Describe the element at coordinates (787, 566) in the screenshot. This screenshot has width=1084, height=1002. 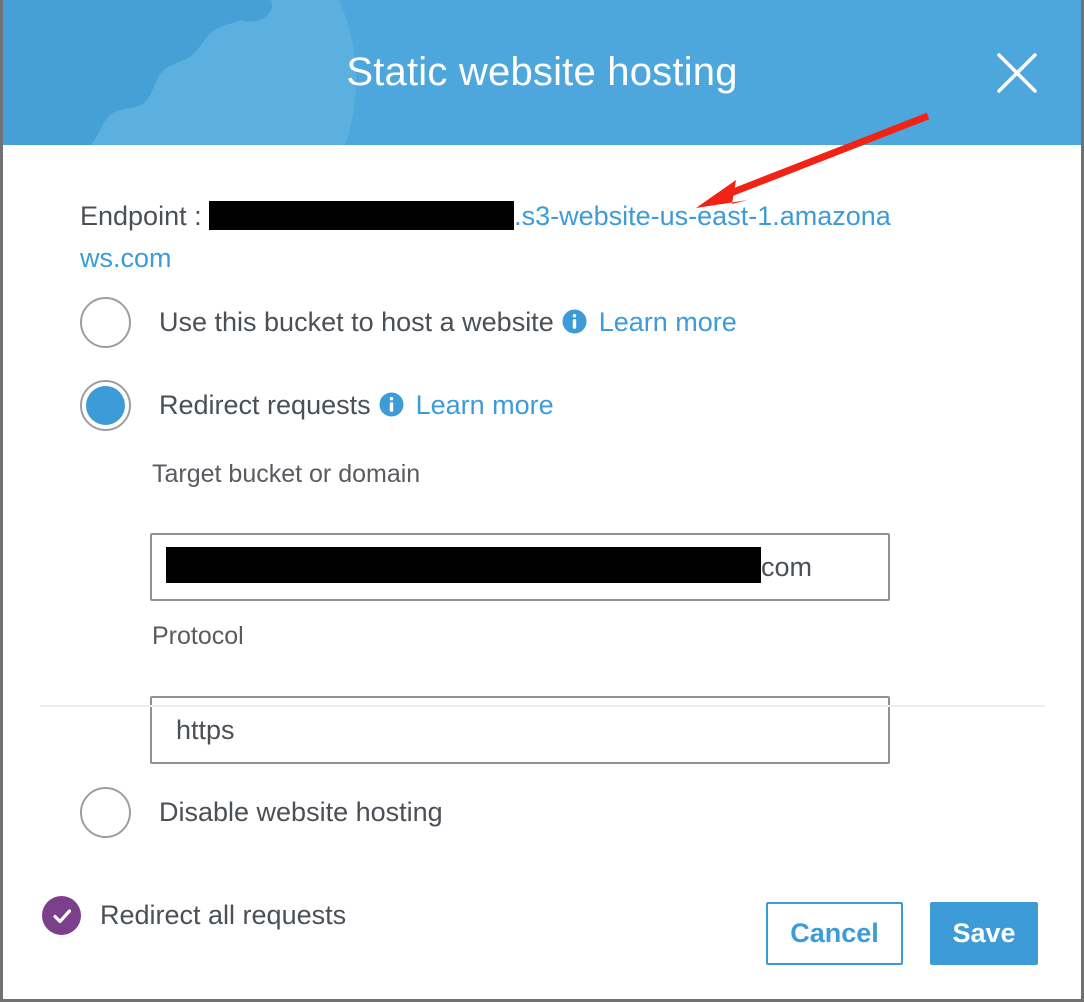
I see `target-bucket-value-tail: com` at that location.